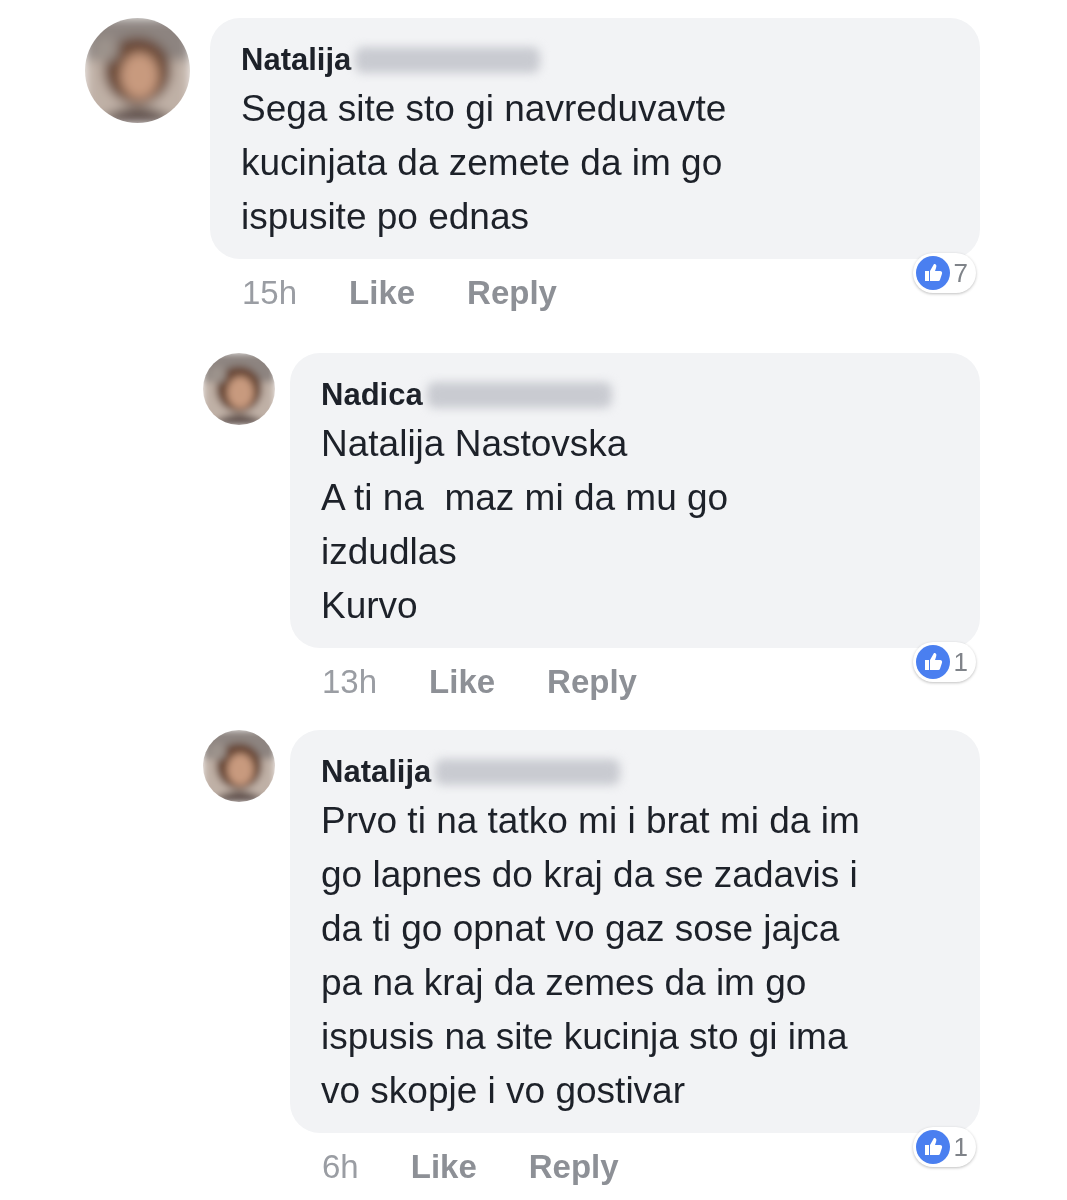 This screenshot has width=1067, height=1200. I want to click on comment-text: Prvo ti na tatko mi i brat mi da im go lapnes do kraj da se zadavis i da ti go opnat vo gaz sose jajca pa na kraj da zemes da im go ispusis na site kucinja sto gi ima vo skopje i vo gostivar, so click(591, 956).